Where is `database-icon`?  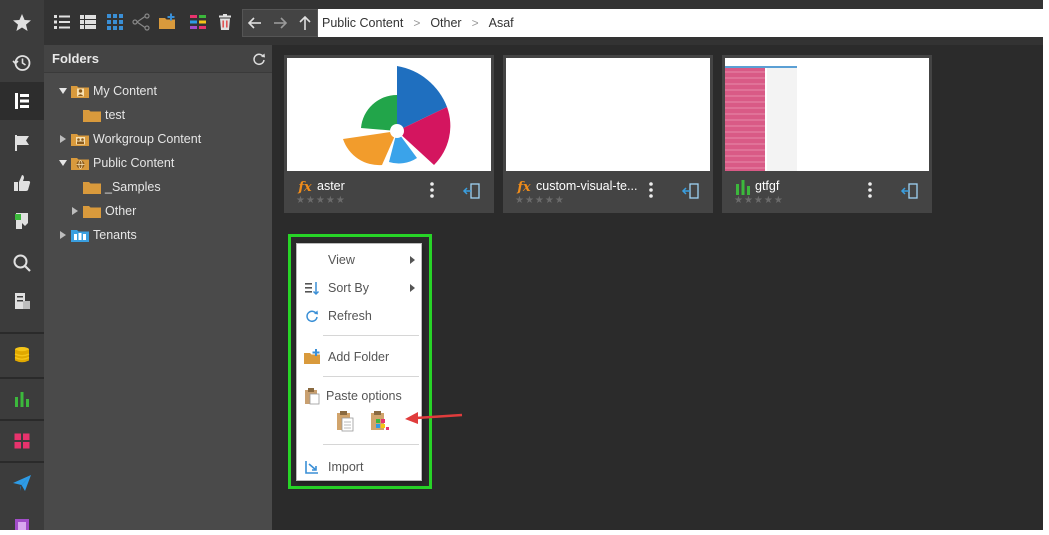 database-icon is located at coordinates (22, 355).